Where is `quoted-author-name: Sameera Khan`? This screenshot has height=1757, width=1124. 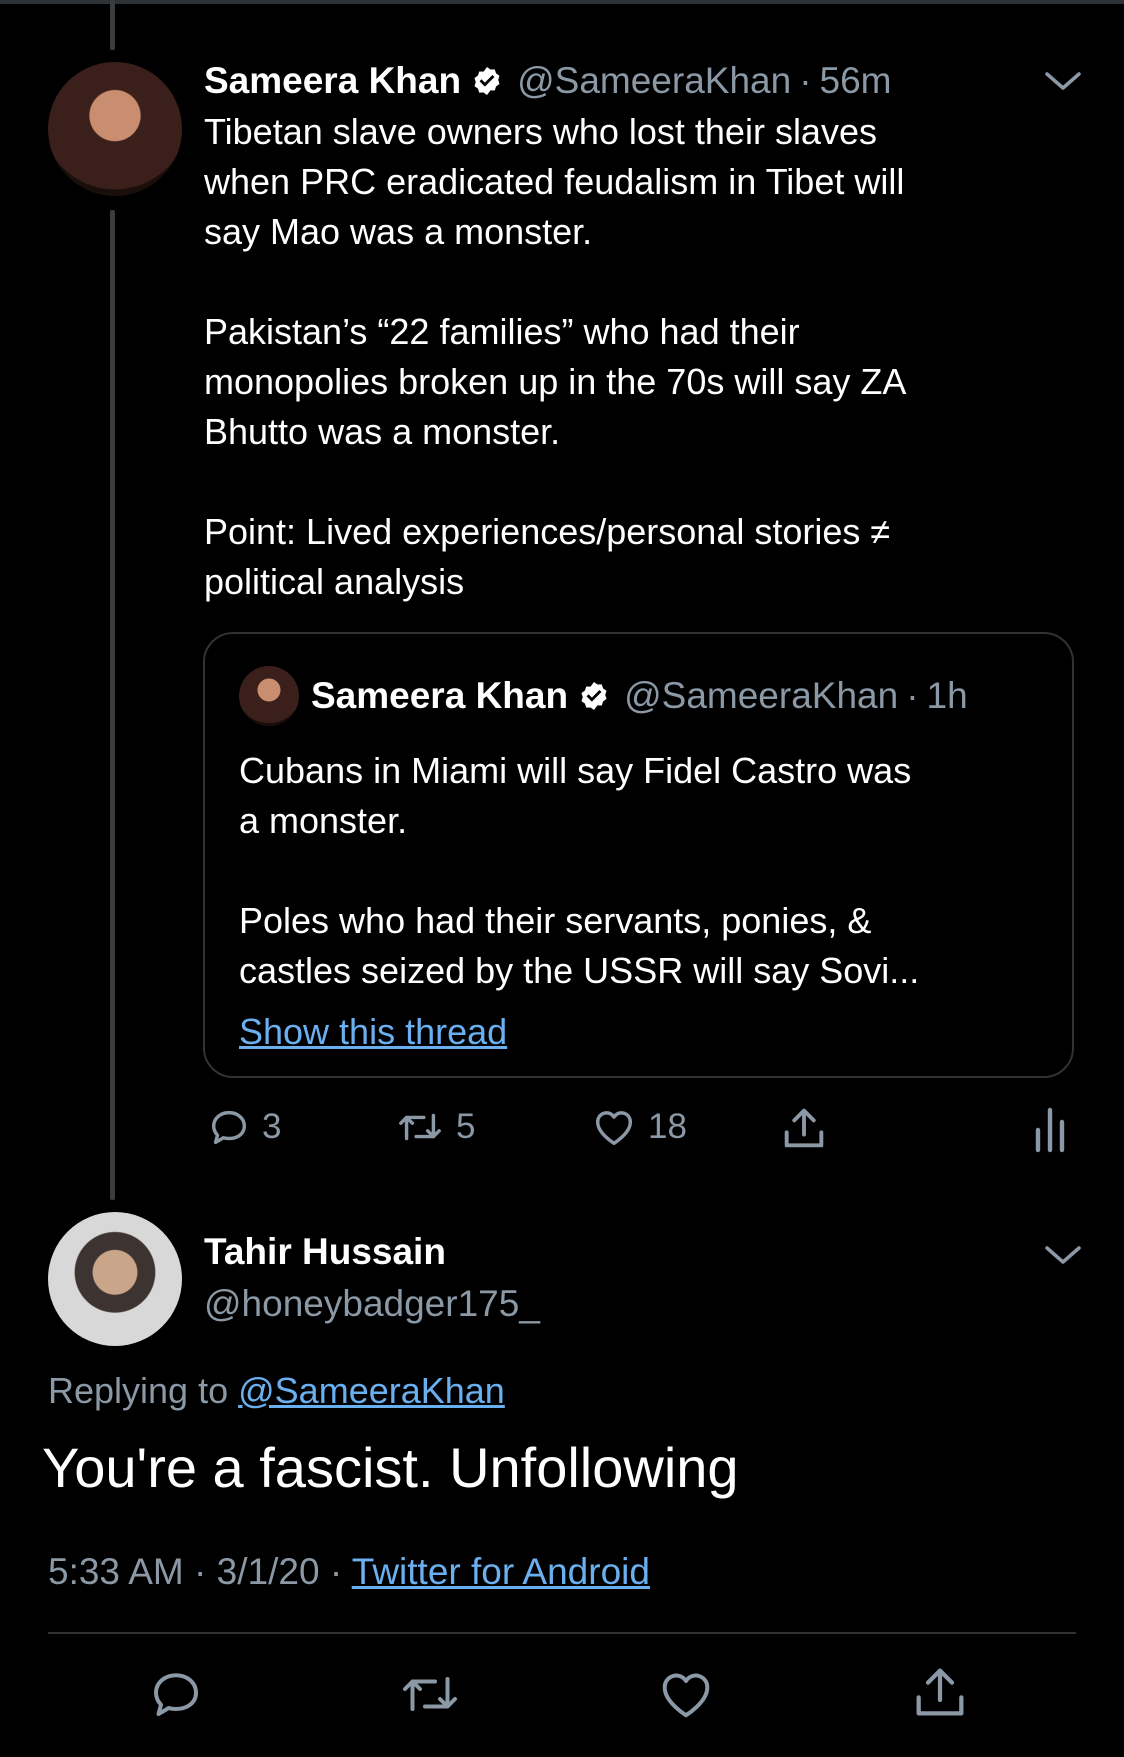 quoted-author-name: Sameera Khan is located at coordinates (440, 695).